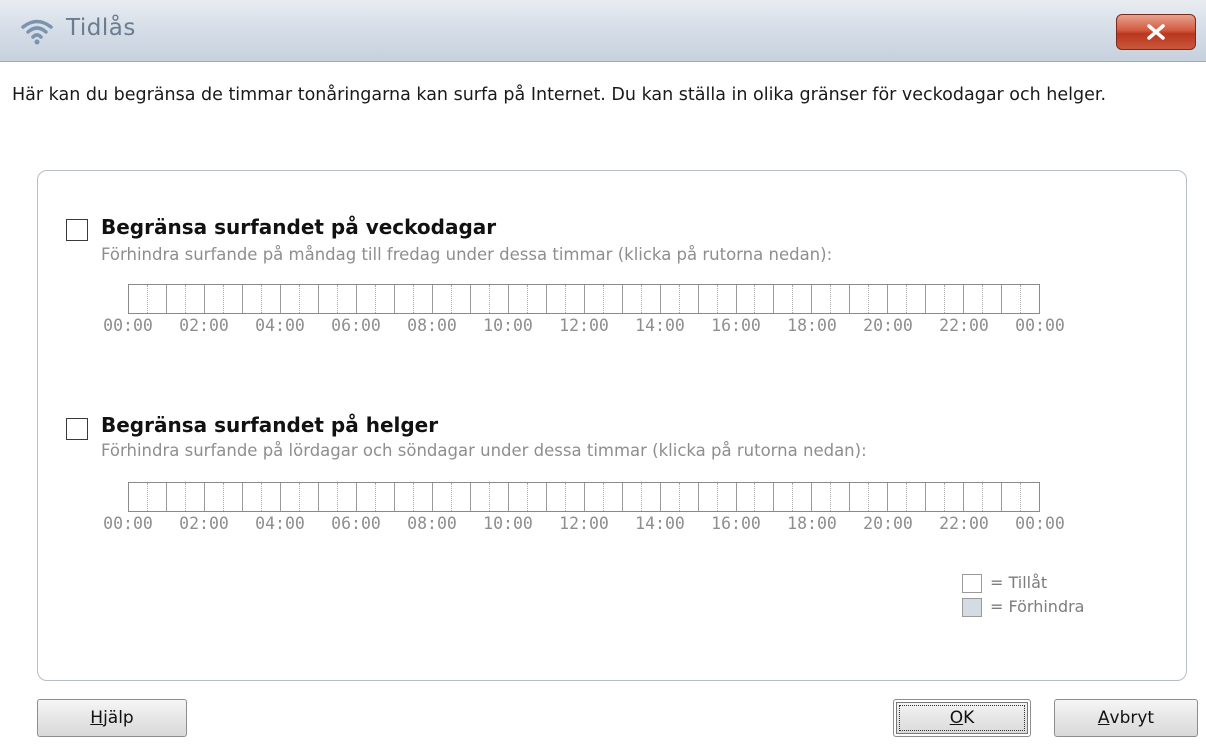  What do you see at coordinates (1156, 32) in the screenshot?
I see `close-button` at bounding box center [1156, 32].